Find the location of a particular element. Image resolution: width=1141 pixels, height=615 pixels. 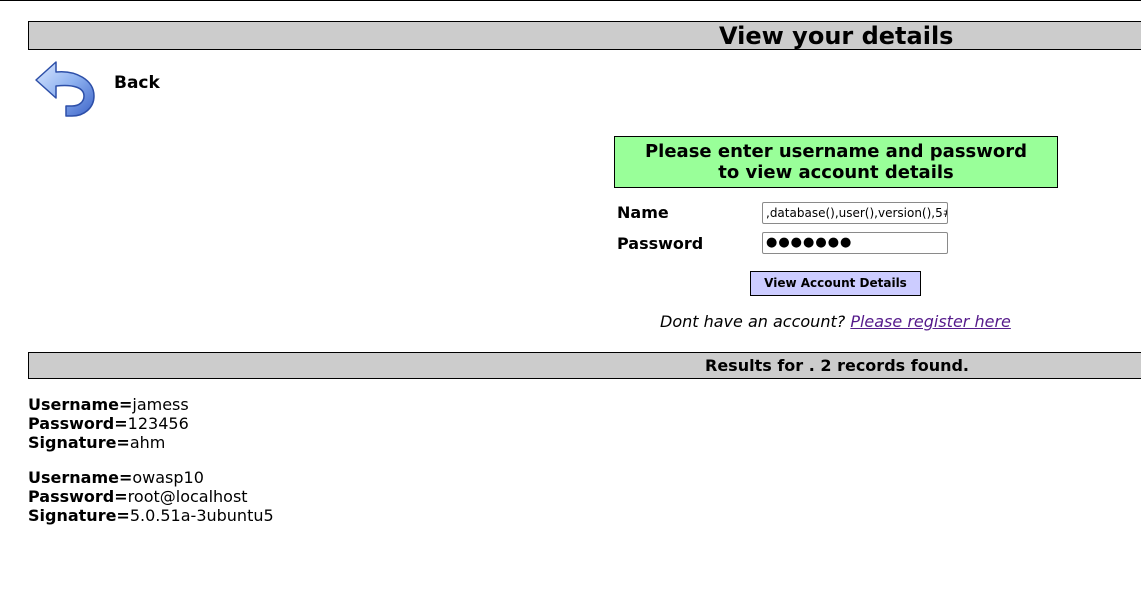

record-password-value: 123456 is located at coordinates (158, 423).